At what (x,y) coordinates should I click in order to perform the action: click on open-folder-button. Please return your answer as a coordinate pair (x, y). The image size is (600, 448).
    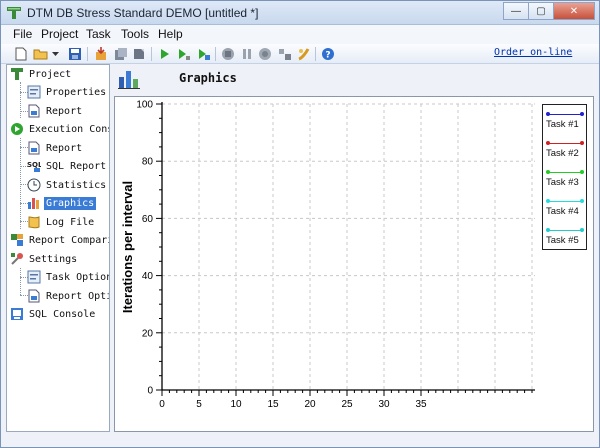
    Looking at the image, I should click on (41, 54).